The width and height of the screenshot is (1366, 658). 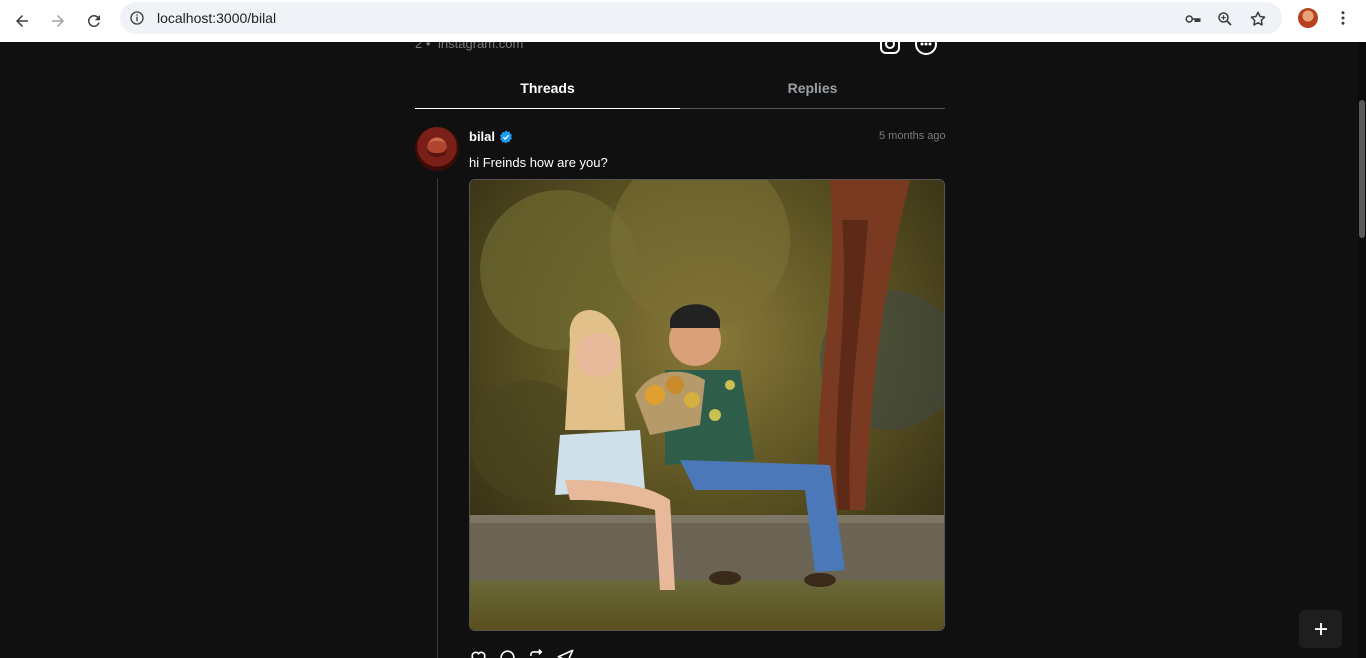 What do you see at coordinates (1193, 19) in the screenshot?
I see `password-key-icon` at bounding box center [1193, 19].